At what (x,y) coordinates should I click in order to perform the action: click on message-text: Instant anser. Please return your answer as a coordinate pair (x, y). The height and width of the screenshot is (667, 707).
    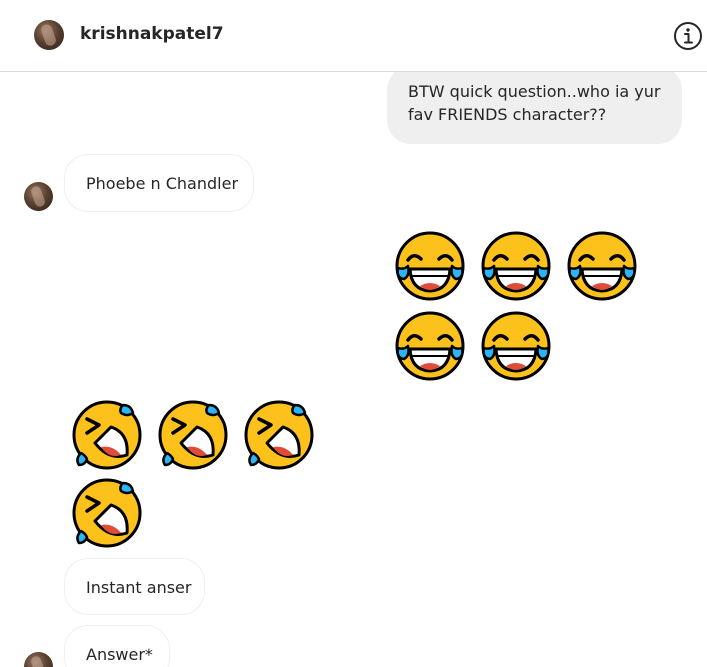
    Looking at the image, I should click on (139, 587).